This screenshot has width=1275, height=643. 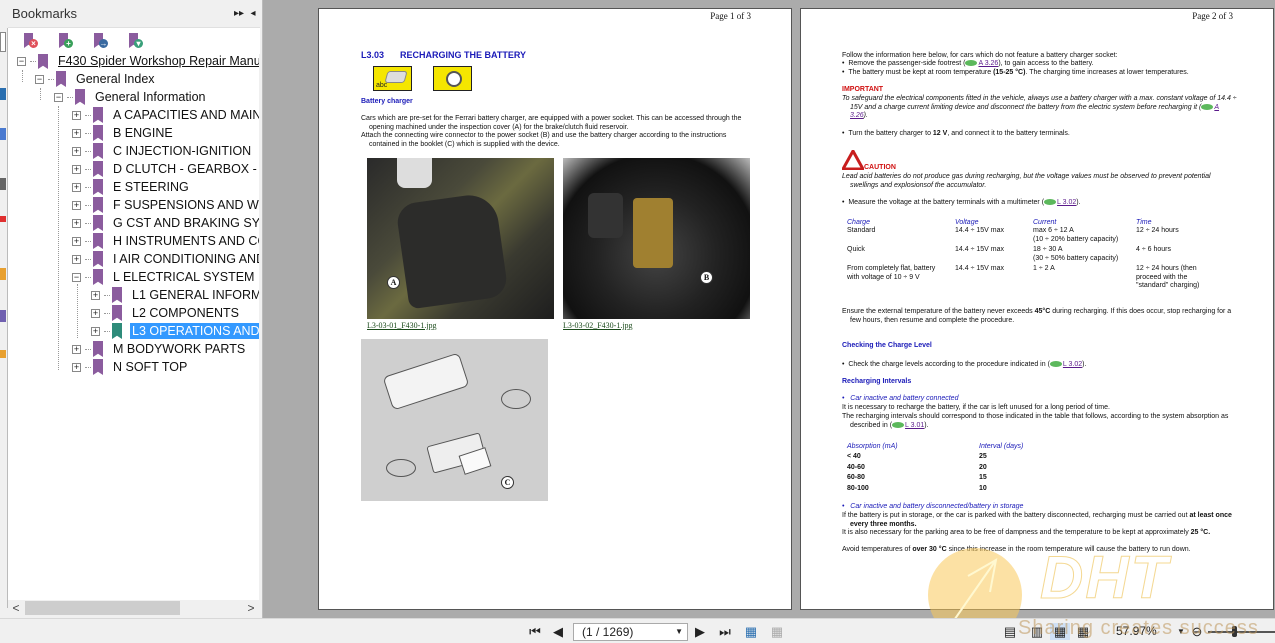 I want to click on tree-node-label: F SUSPENSIONS AND WHEI, so click(x=185, y=205).